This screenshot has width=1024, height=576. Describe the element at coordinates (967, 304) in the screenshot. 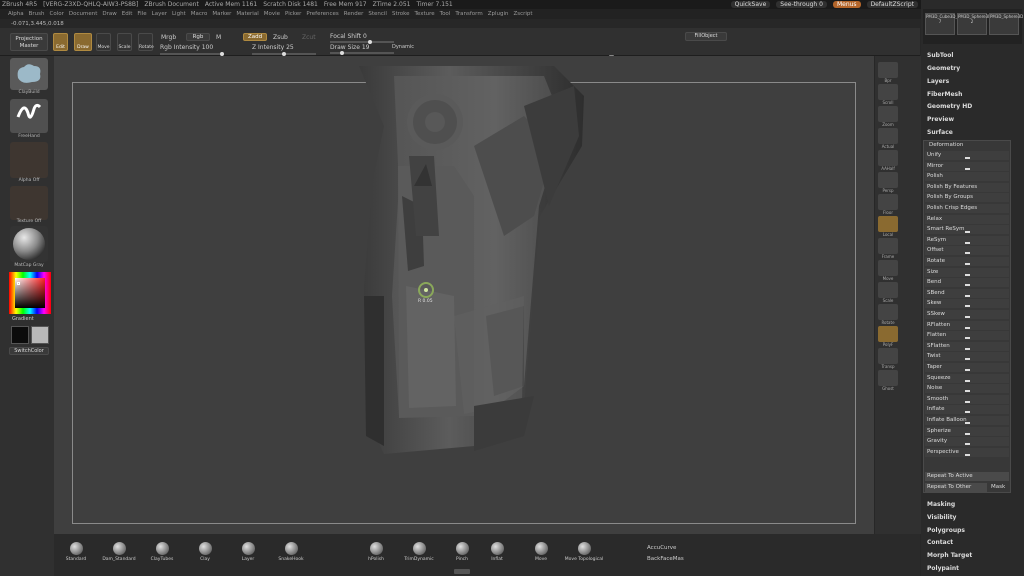

I see `deform-skew: Skew` at that location.